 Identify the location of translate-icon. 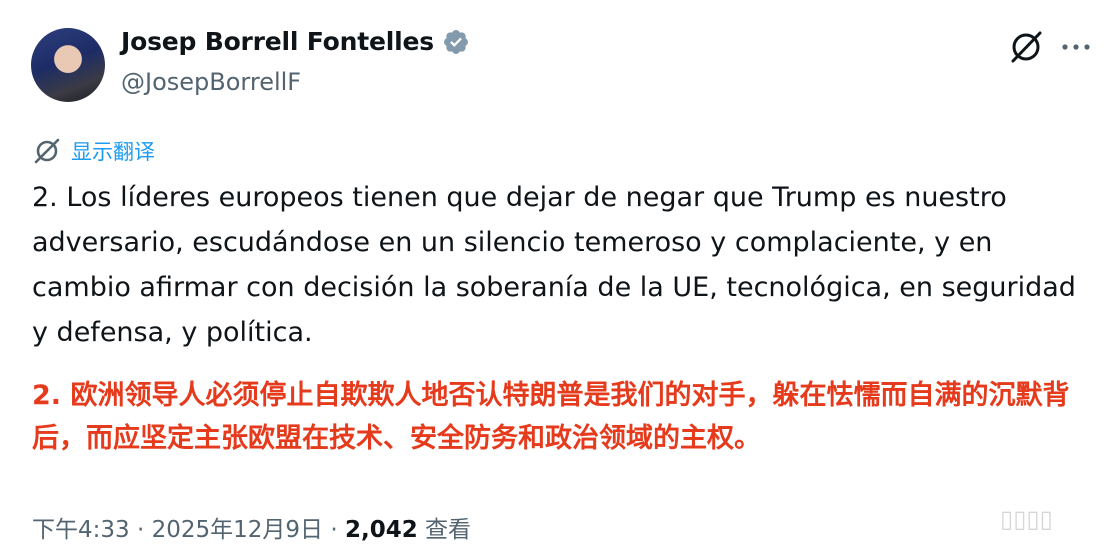
(47, 151).